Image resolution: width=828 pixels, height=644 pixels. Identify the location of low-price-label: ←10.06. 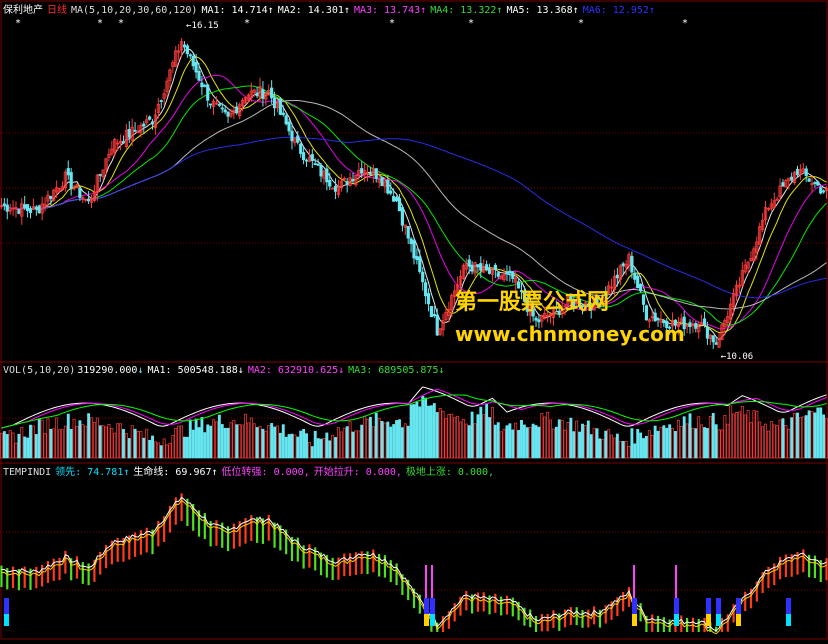
(737, 357).